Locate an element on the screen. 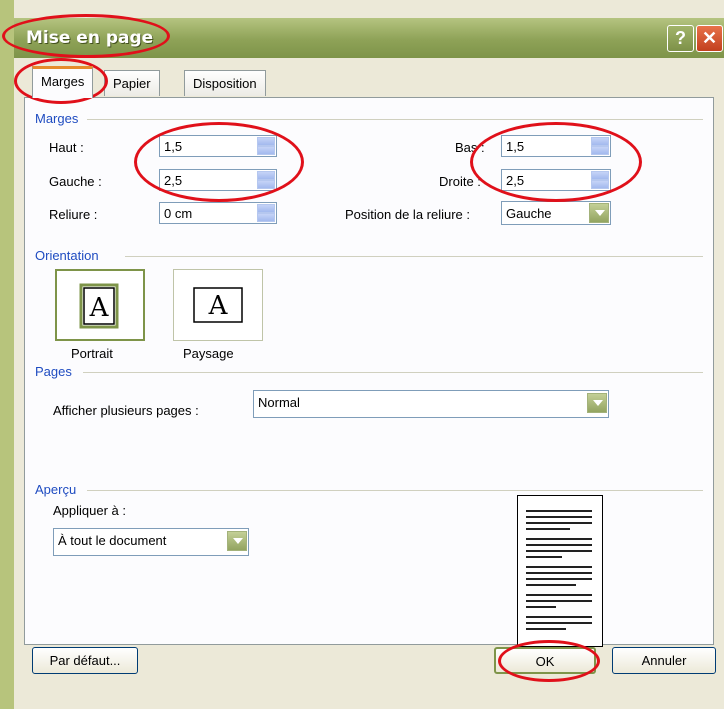  help-button: ? is located at coordinates (680, 38).